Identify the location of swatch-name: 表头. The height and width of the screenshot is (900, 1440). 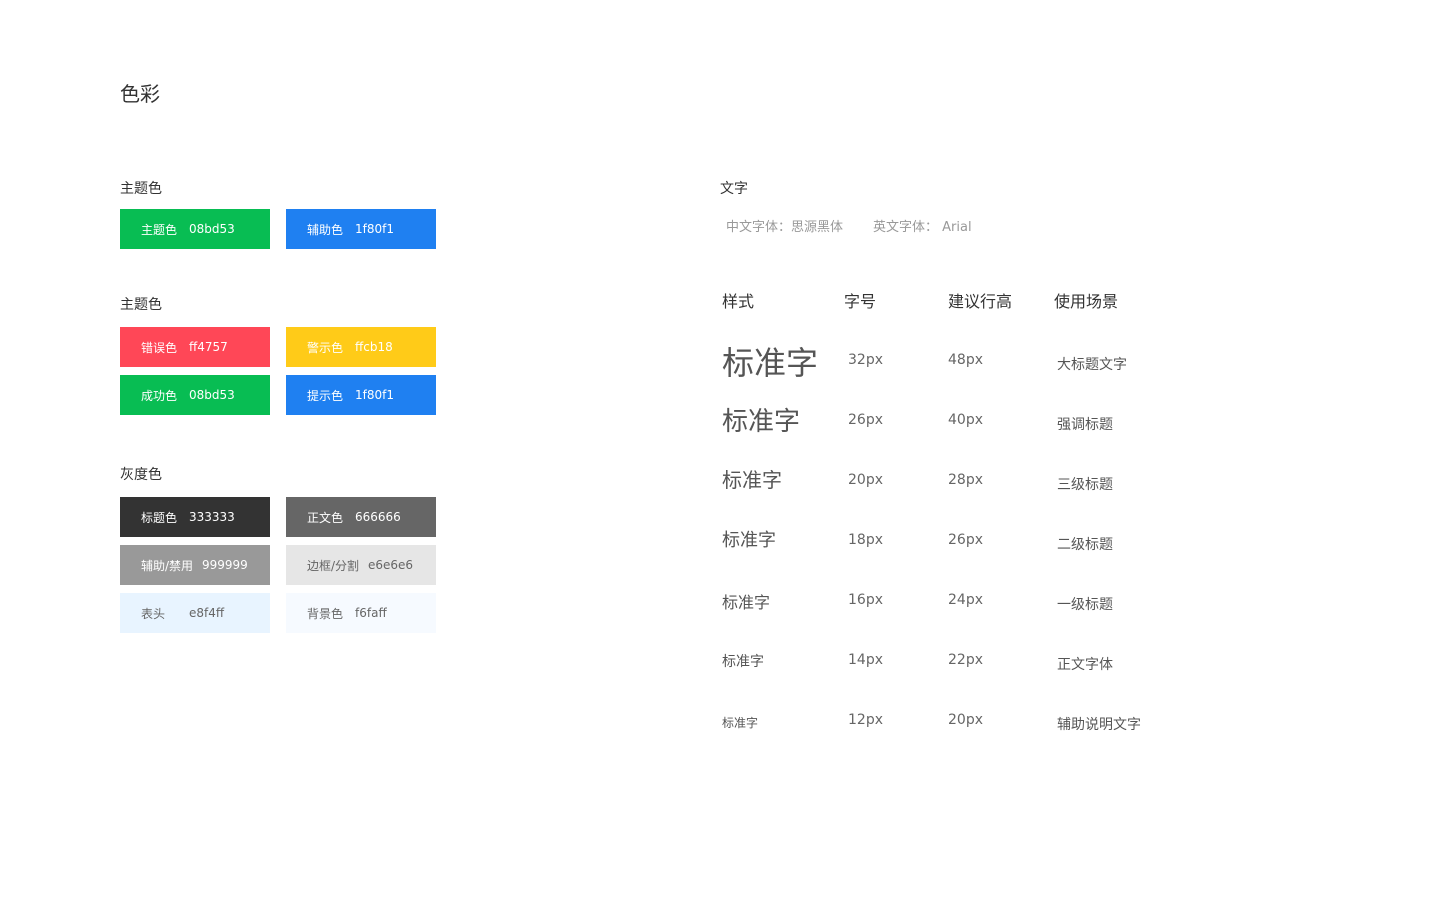
(153, 613).